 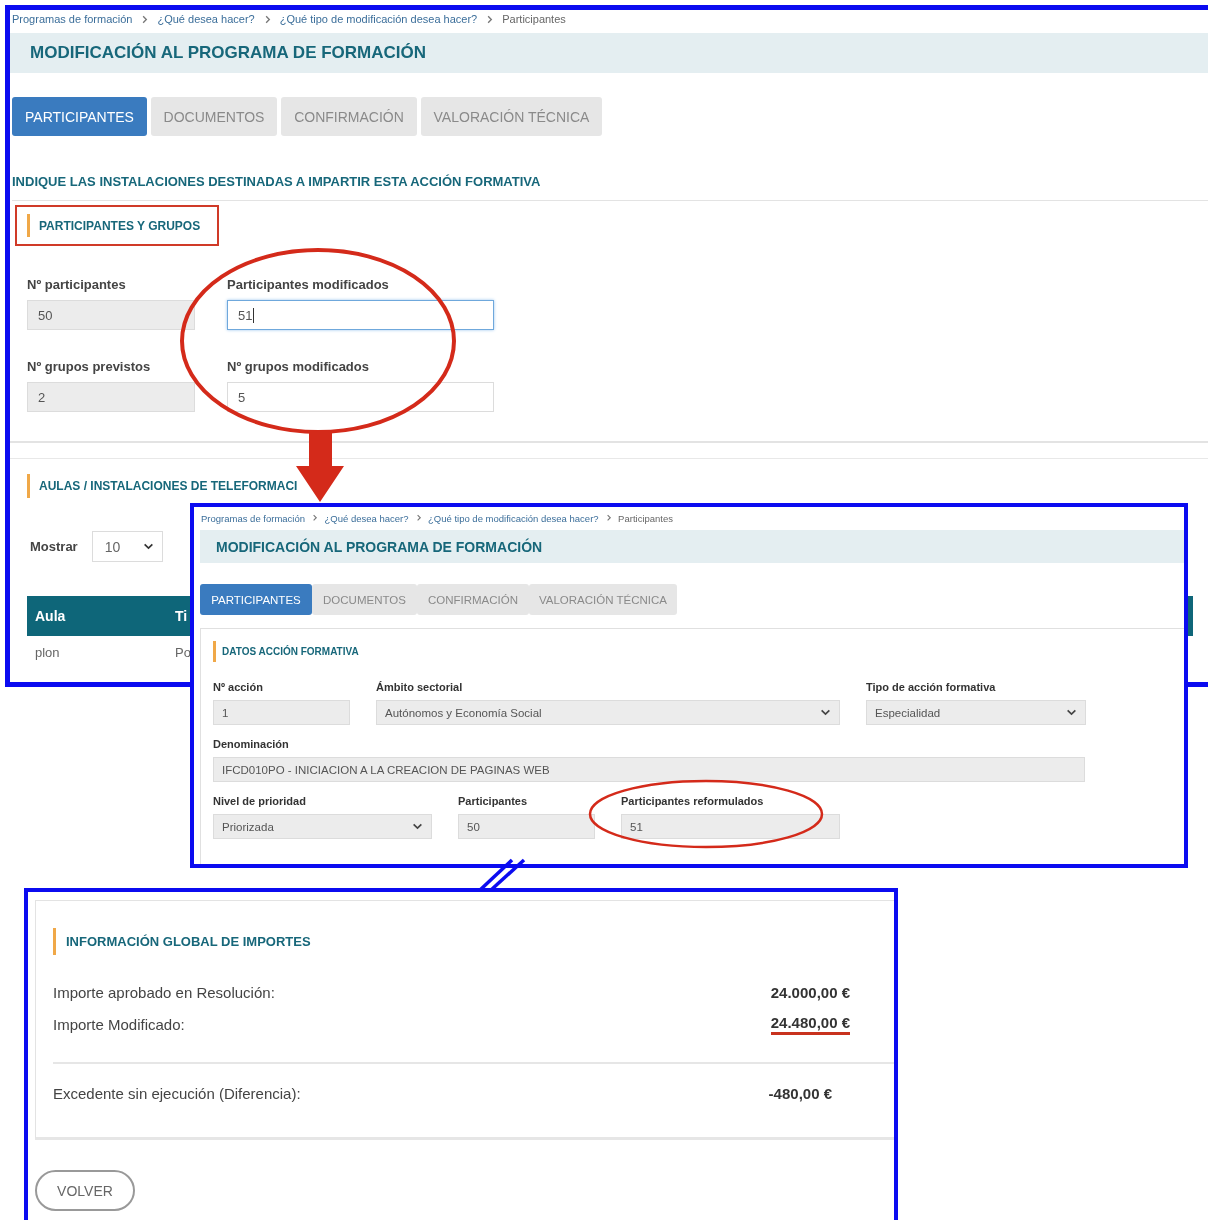 What do you see at coordinates (493, 801) in the screenshot?
I see `field-label: Participantes` at bounding box center [493, 801].